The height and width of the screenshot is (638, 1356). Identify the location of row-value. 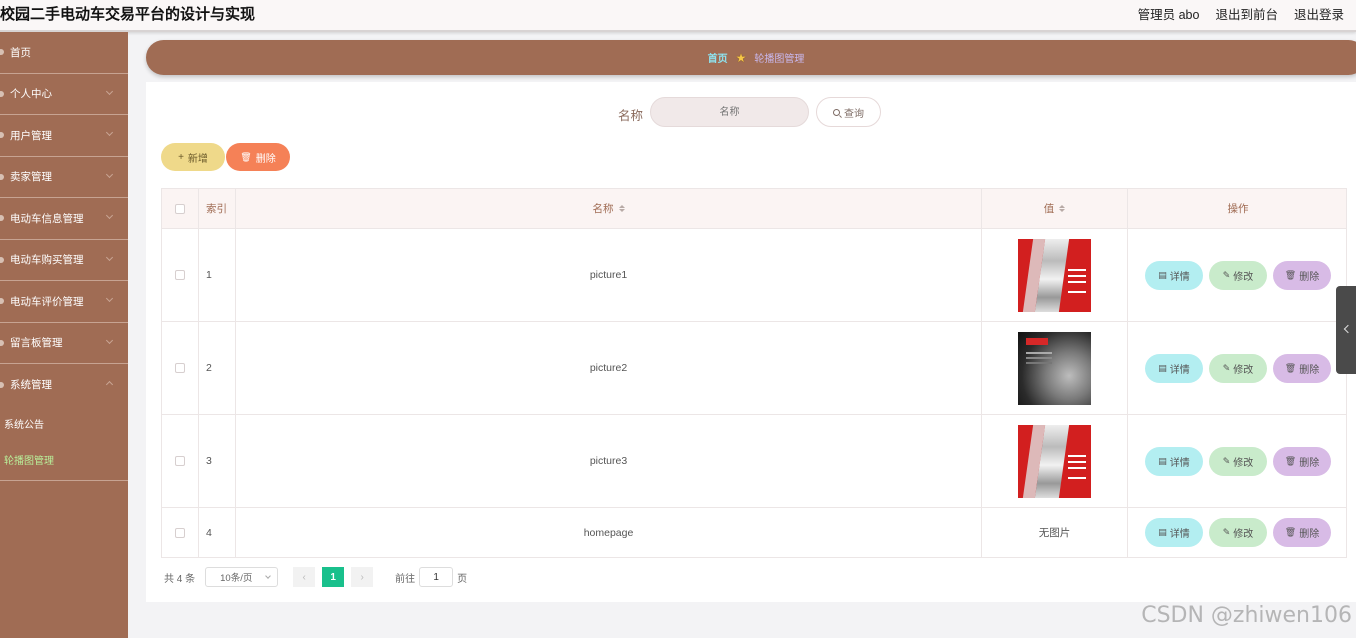
(1055, 461).